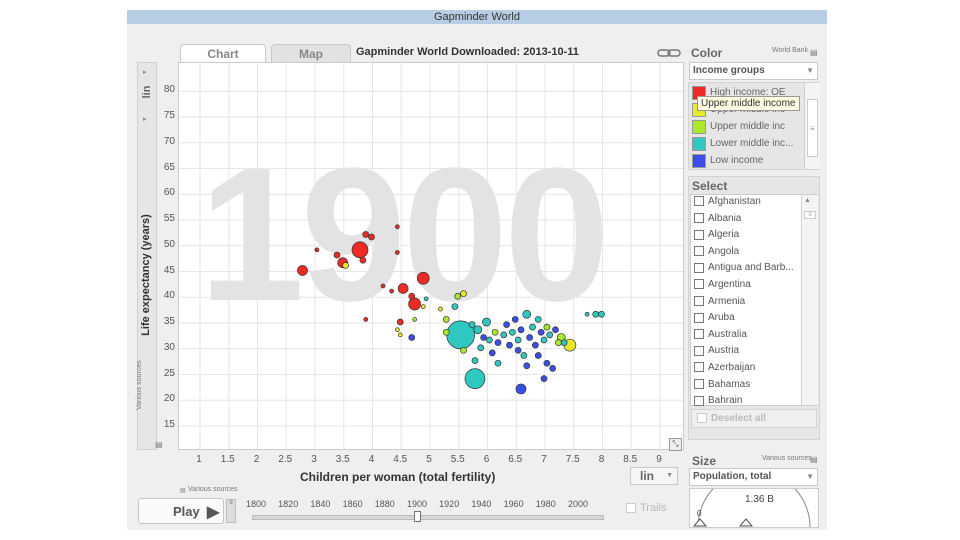 The height and width of the screenshot is (540, 960). I want to click on country-name: Austria, so click(724, 351).